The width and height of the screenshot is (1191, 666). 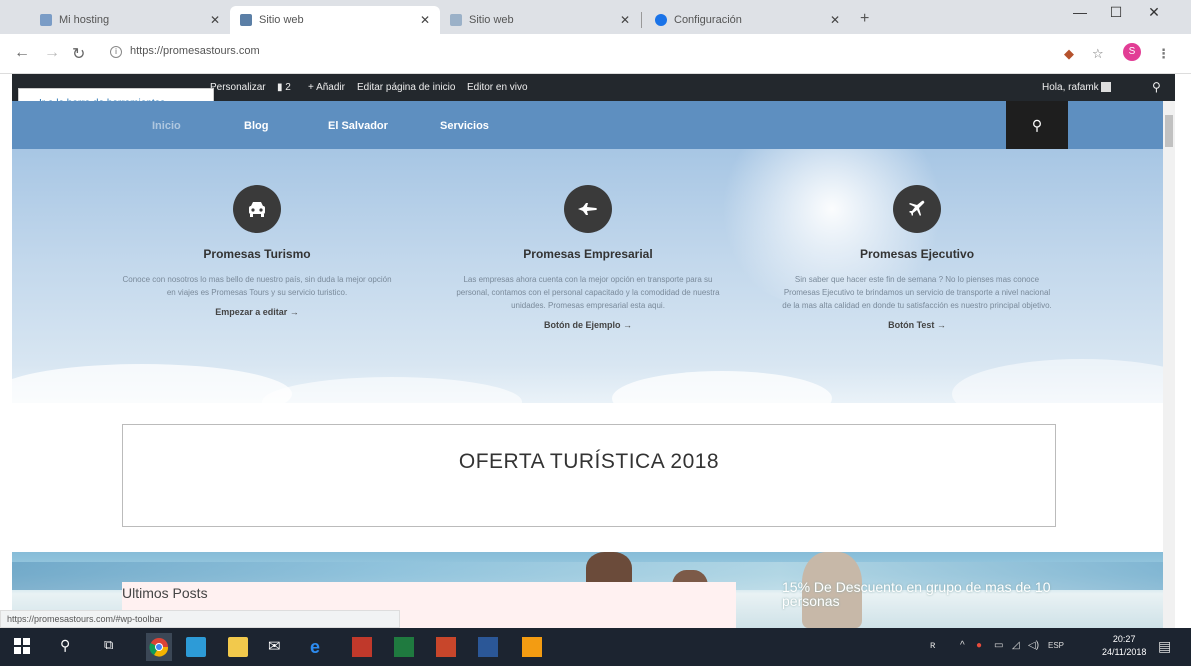 What do you see at coordinates (1016, 645) in the screenshot?
I see `network-icon: ◿` at bounding box center [1016, 645].